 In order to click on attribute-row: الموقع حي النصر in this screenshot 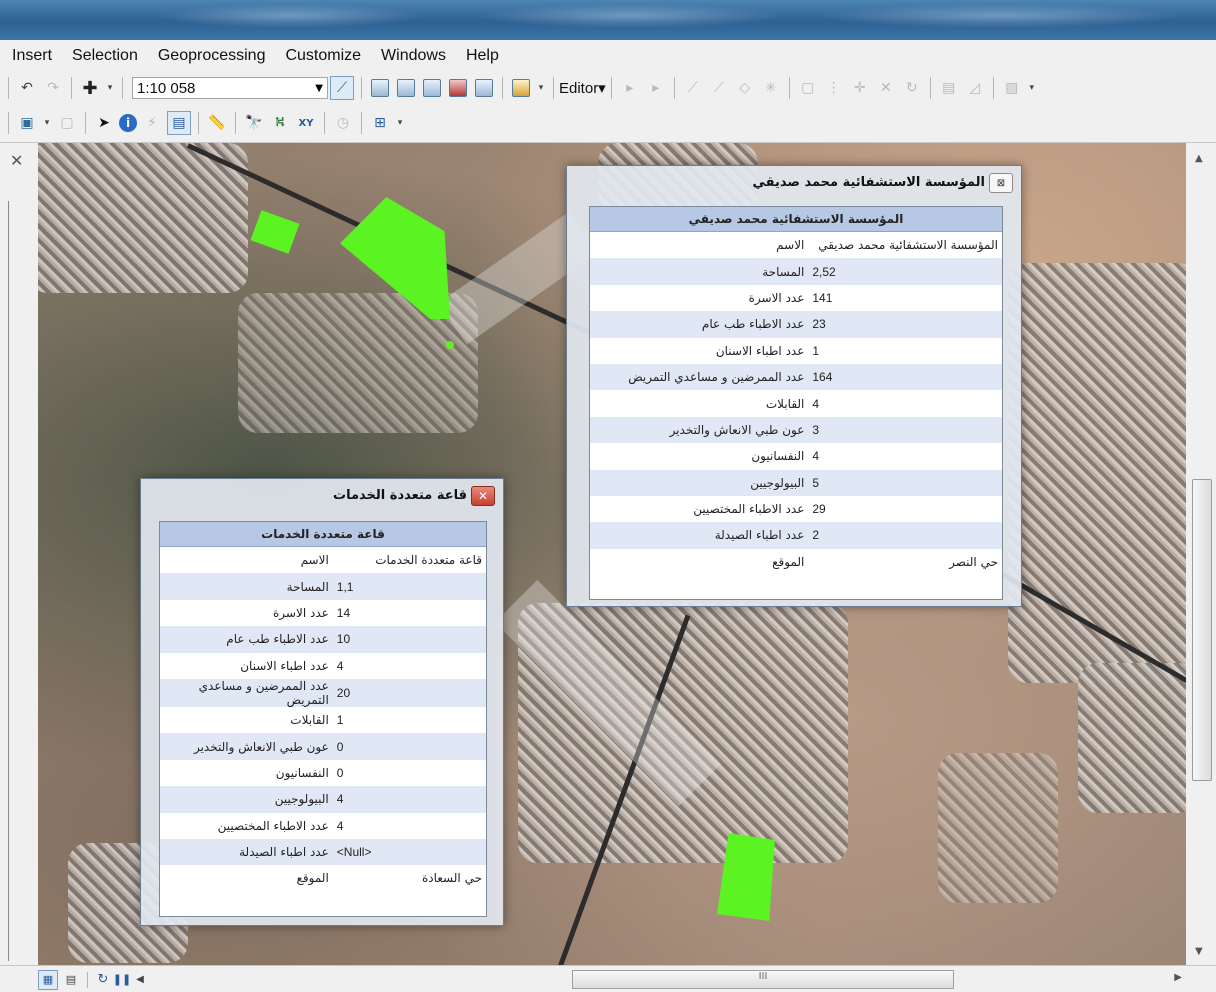, I will do `click(796, 562)`.